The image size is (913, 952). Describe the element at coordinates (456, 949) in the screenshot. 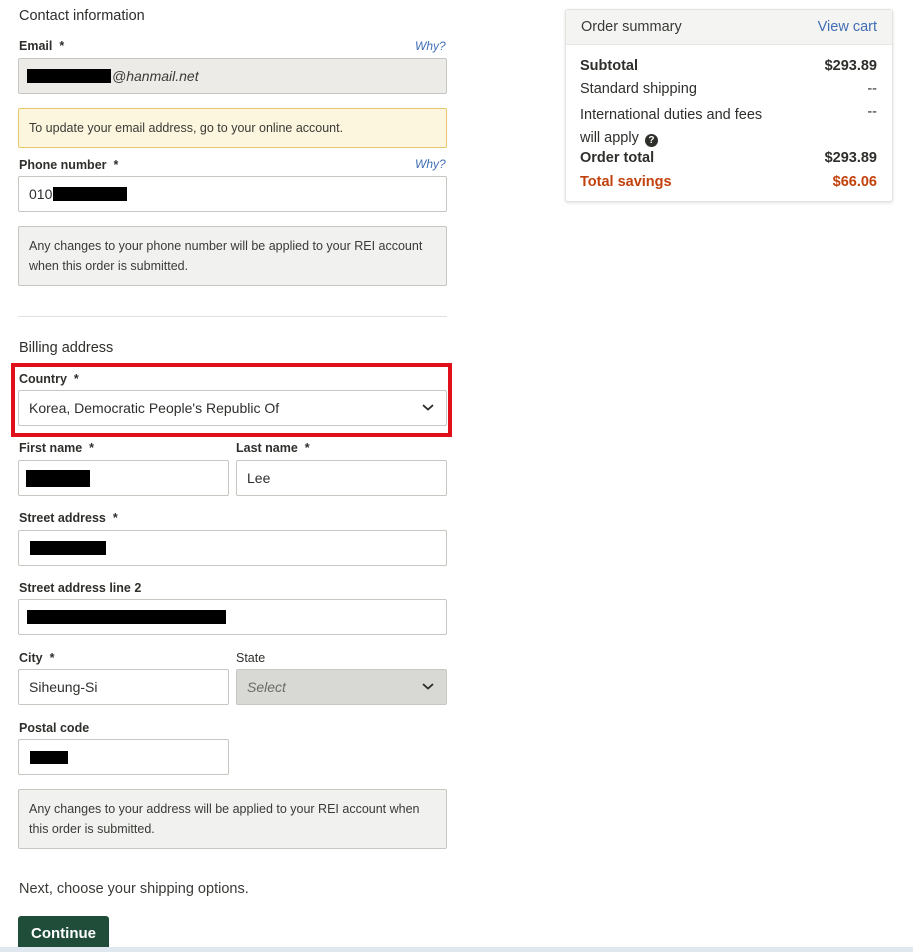

I see `page-bottom-strip` at that location.